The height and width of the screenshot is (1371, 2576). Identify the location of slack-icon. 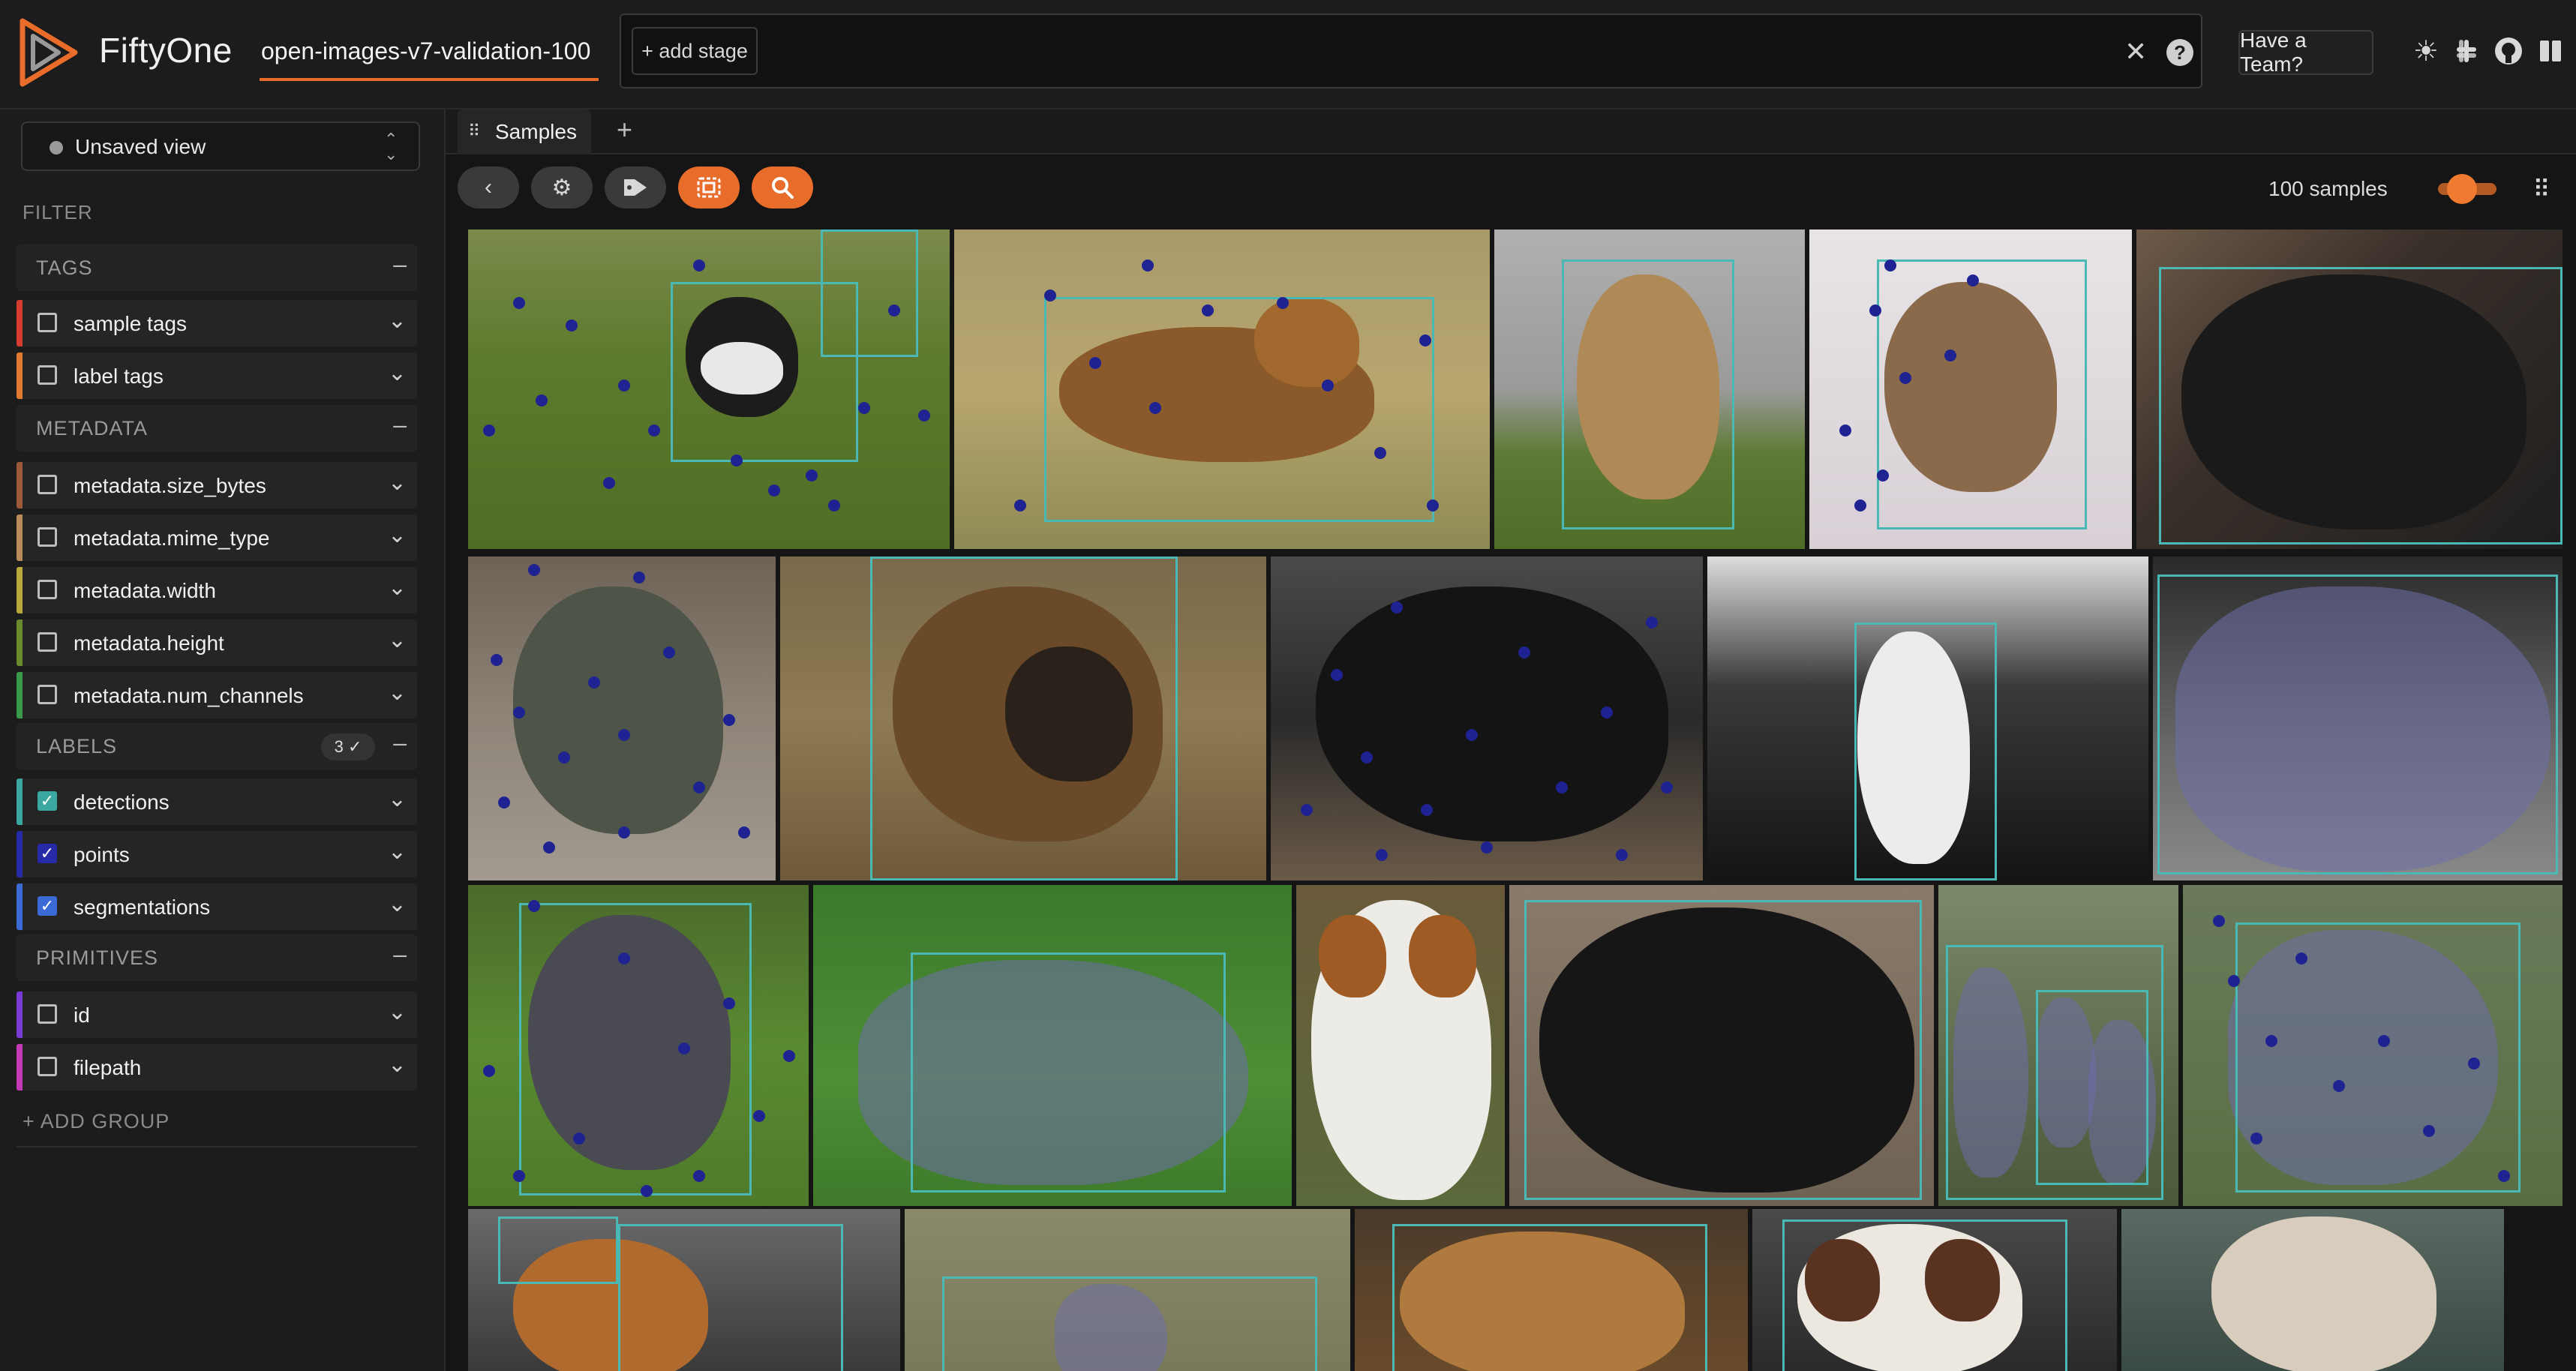
(2466, 51).